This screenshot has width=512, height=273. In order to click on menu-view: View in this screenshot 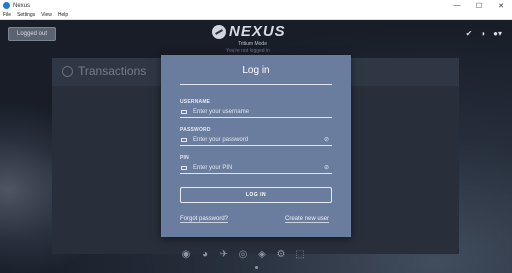, I will do `click(46, 15)`.